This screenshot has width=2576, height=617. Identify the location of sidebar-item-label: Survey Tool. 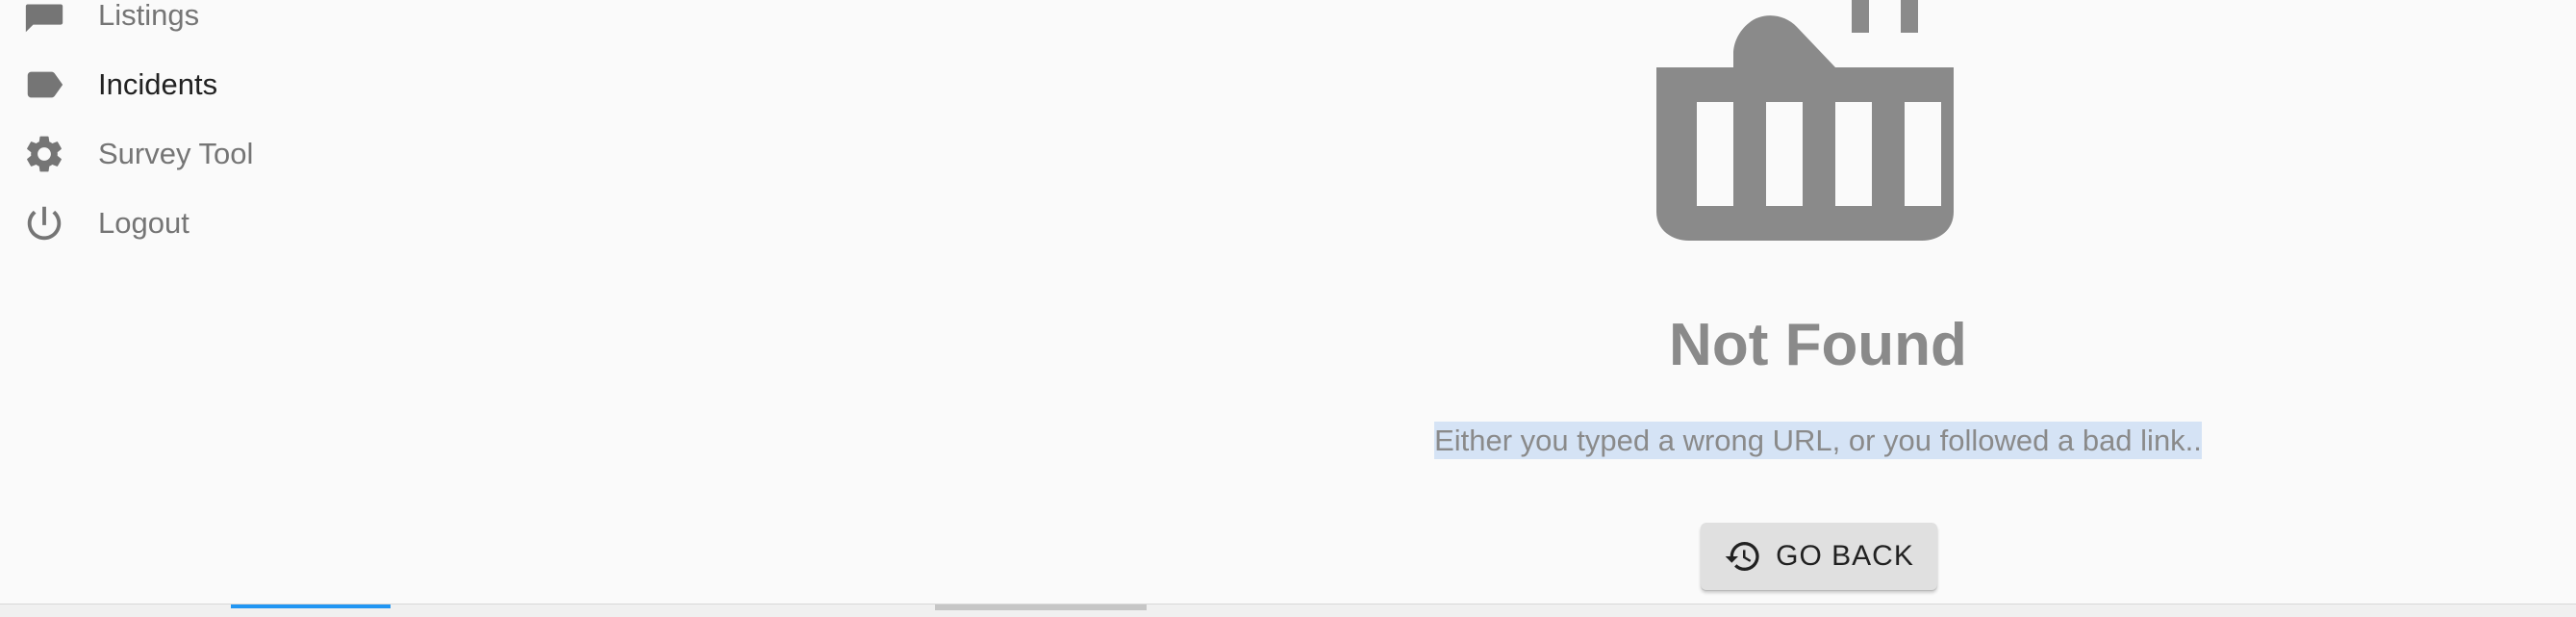
(176, 154).